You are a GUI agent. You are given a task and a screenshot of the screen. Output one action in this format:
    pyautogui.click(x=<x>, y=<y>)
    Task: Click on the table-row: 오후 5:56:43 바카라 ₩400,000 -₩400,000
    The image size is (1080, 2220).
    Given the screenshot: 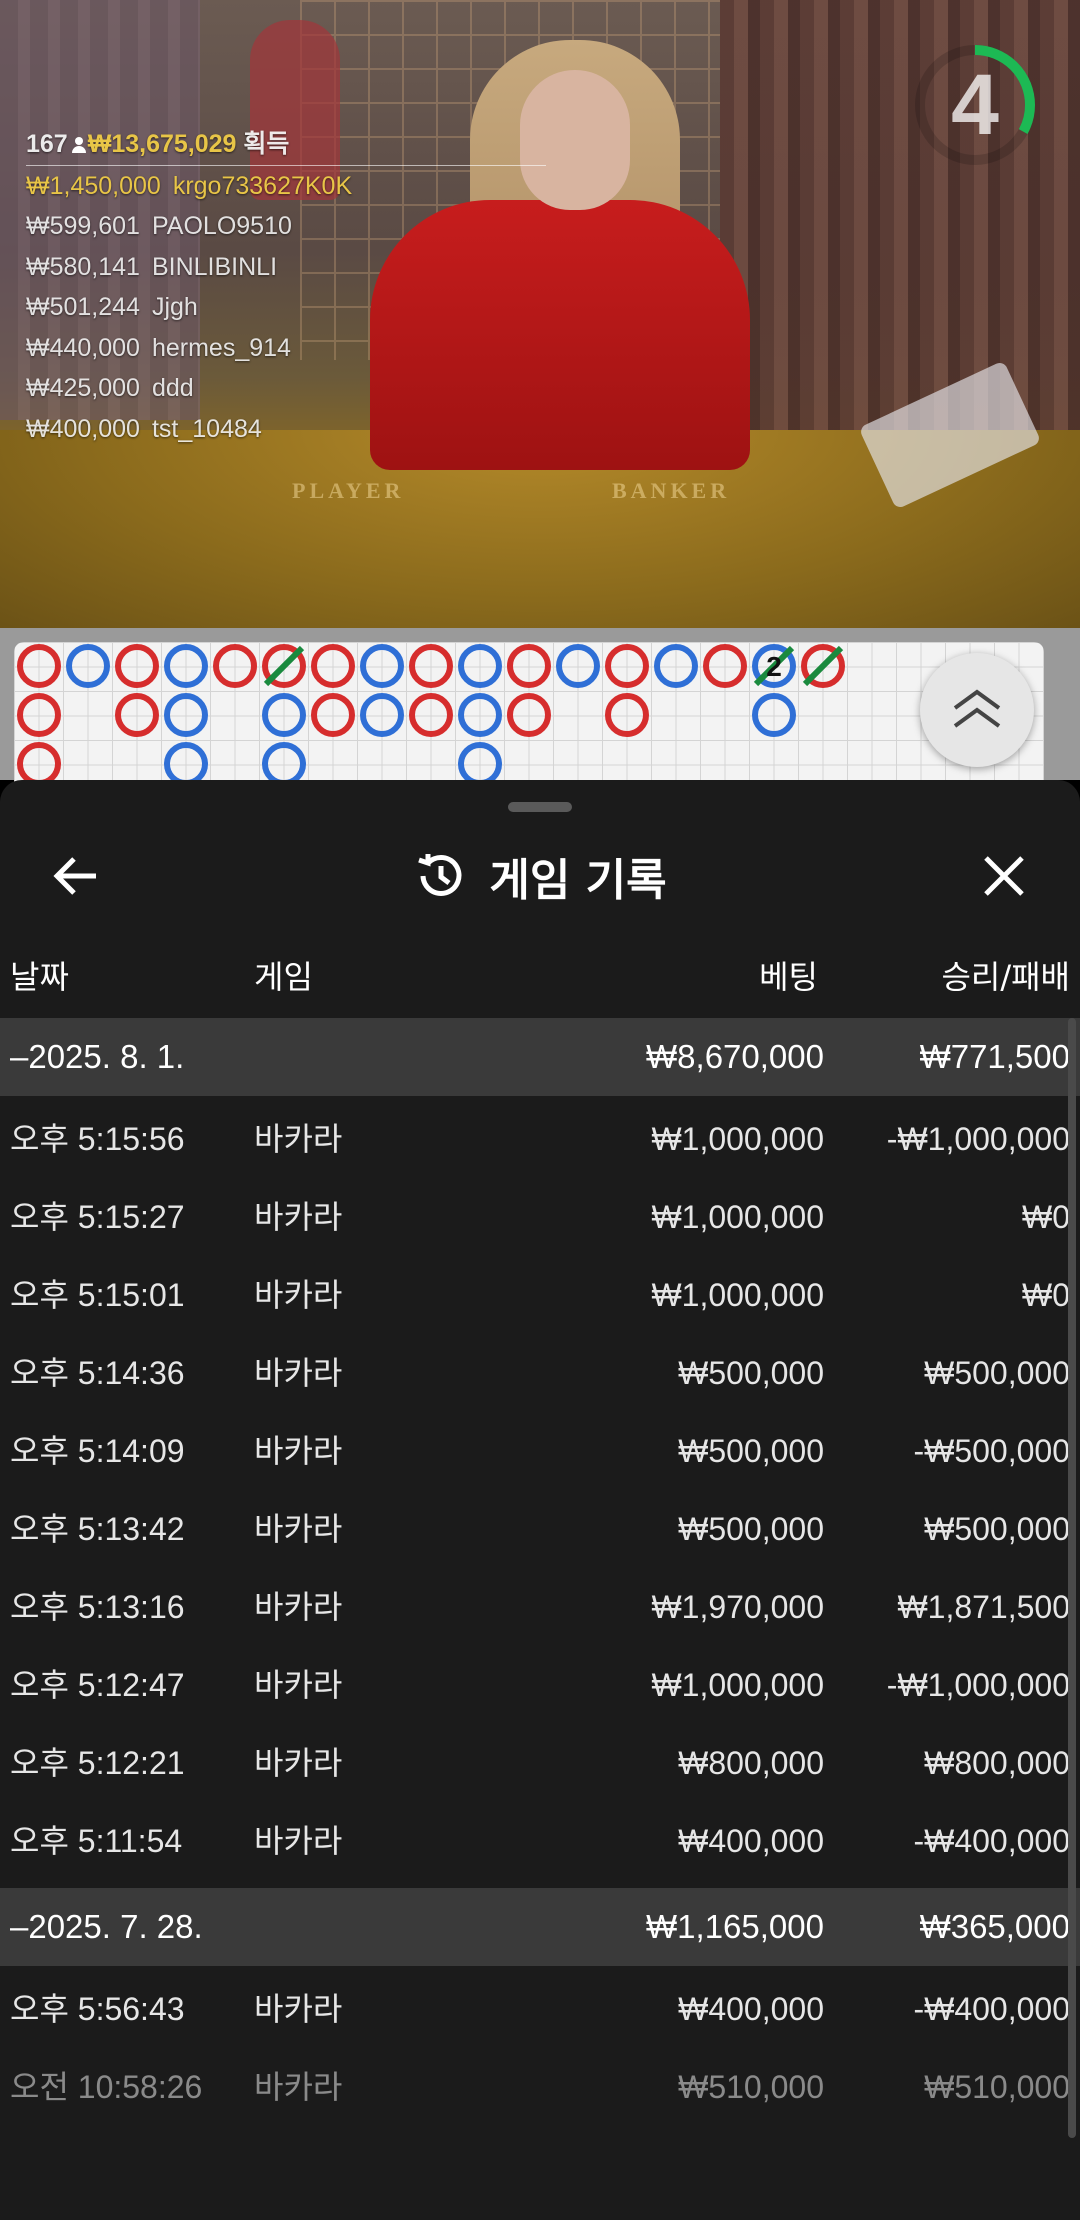 What is the action you would take?
    pyautogui.click(x=540, y=2009)
    